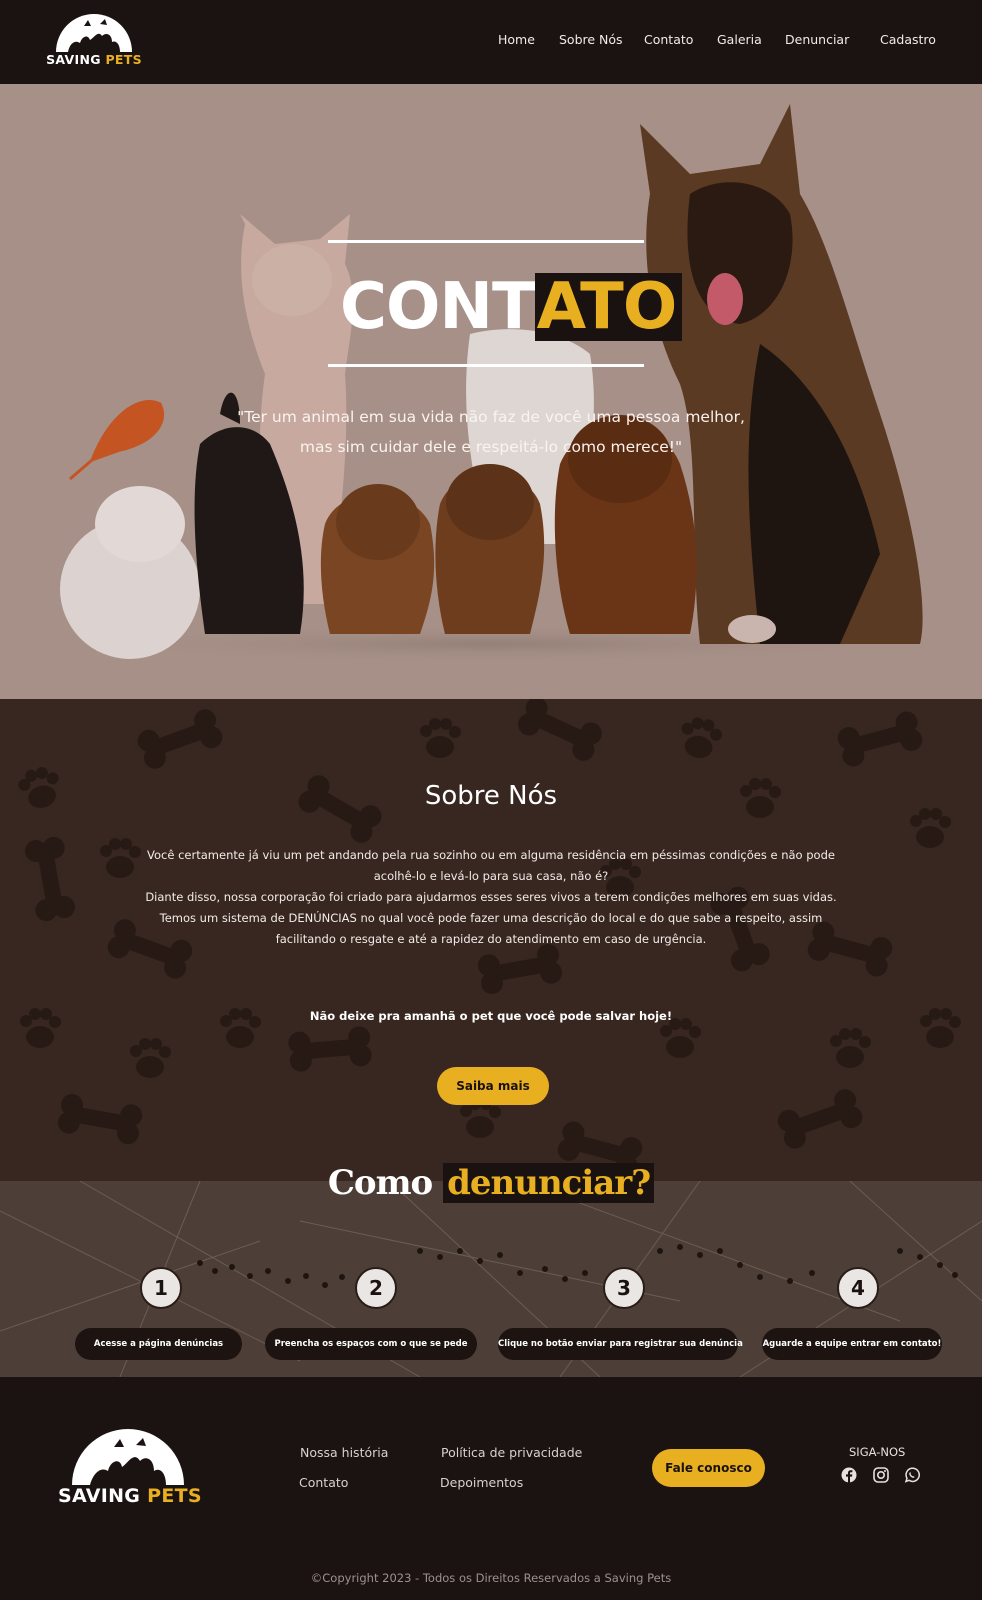  Describe the element at coordinates (852, 1344) in the screenshot. I see `step-4-pill: Aguarde a equipe entrar em contato!` at that location.